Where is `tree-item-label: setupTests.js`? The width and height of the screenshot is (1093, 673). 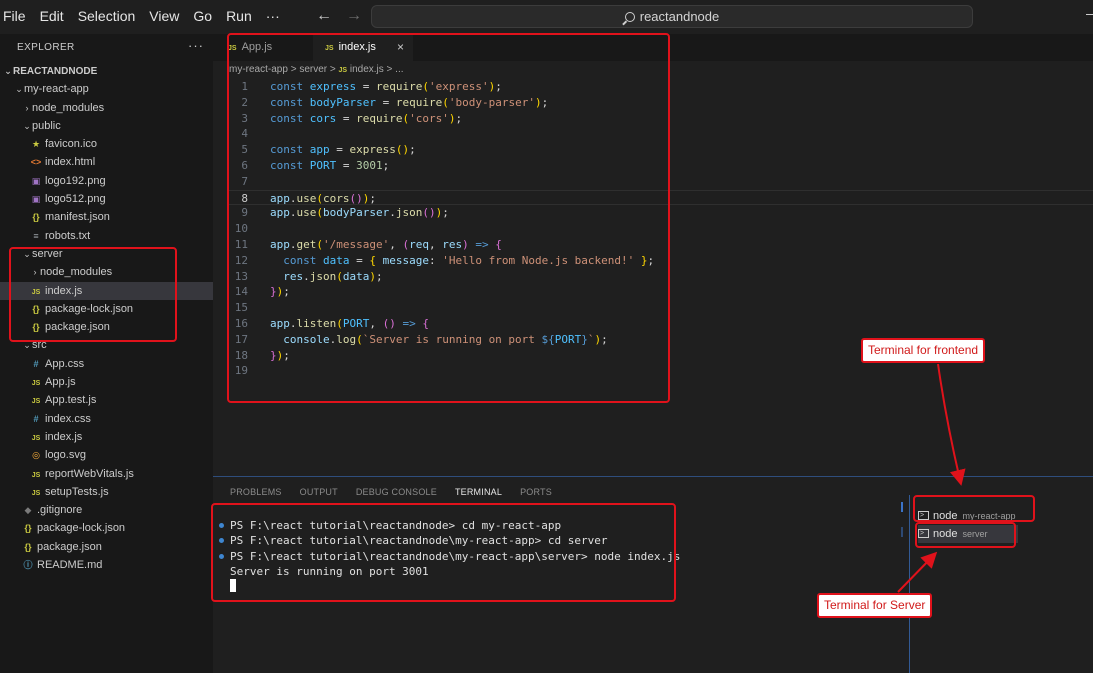
tree-item-label: setupTests.js is located at coordinates (77, 491).